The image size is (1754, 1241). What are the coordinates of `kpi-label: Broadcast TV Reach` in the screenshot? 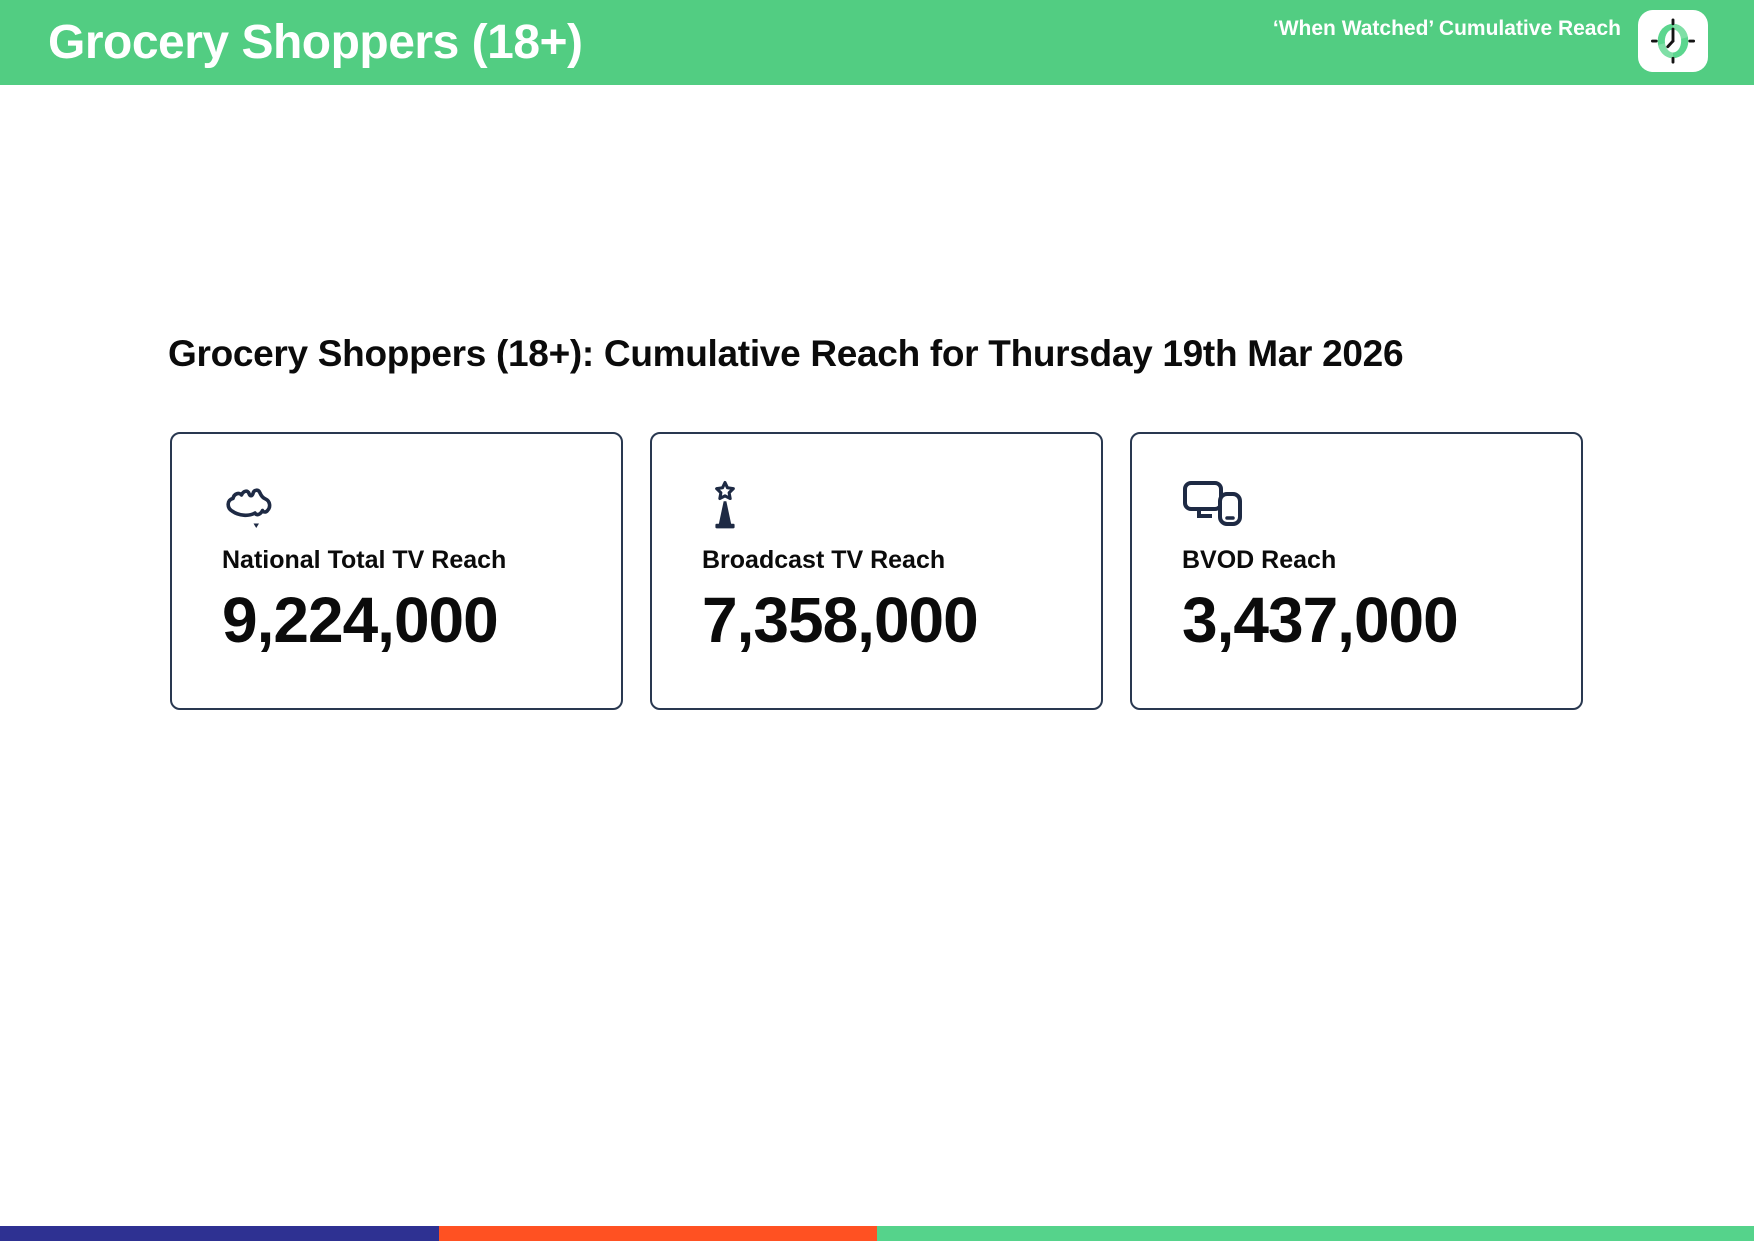 It's located at (824, 560).